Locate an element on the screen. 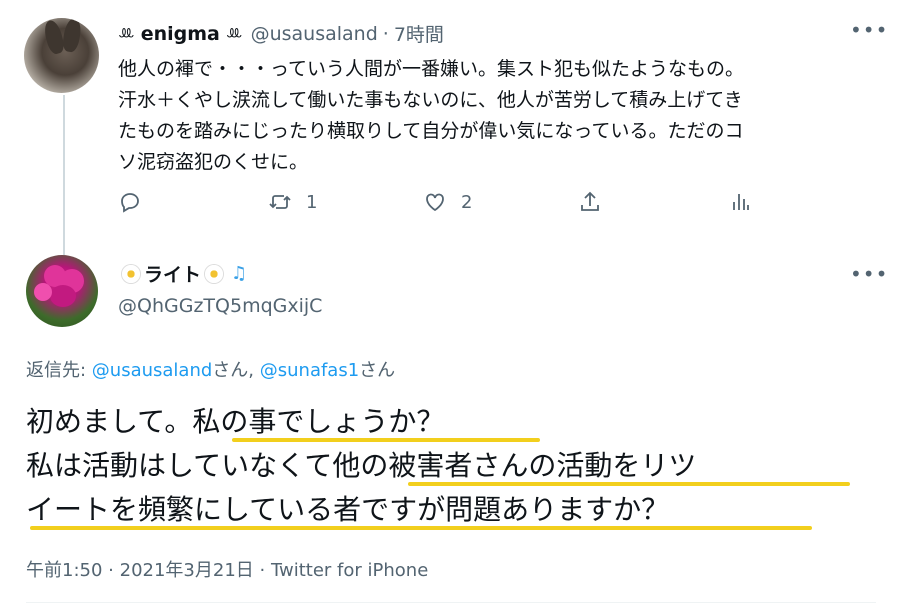  tweet-text-line: イートを頻繁にしている者ですが問題ありますか？ is located at coordinates (419, 510).